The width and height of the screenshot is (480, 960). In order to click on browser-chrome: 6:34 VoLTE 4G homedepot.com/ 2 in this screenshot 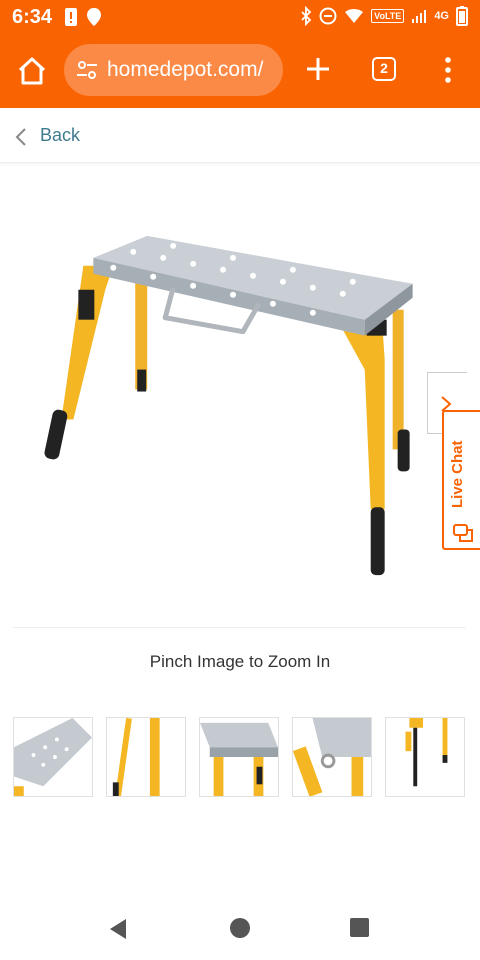, I will do `click(240, 54)`.